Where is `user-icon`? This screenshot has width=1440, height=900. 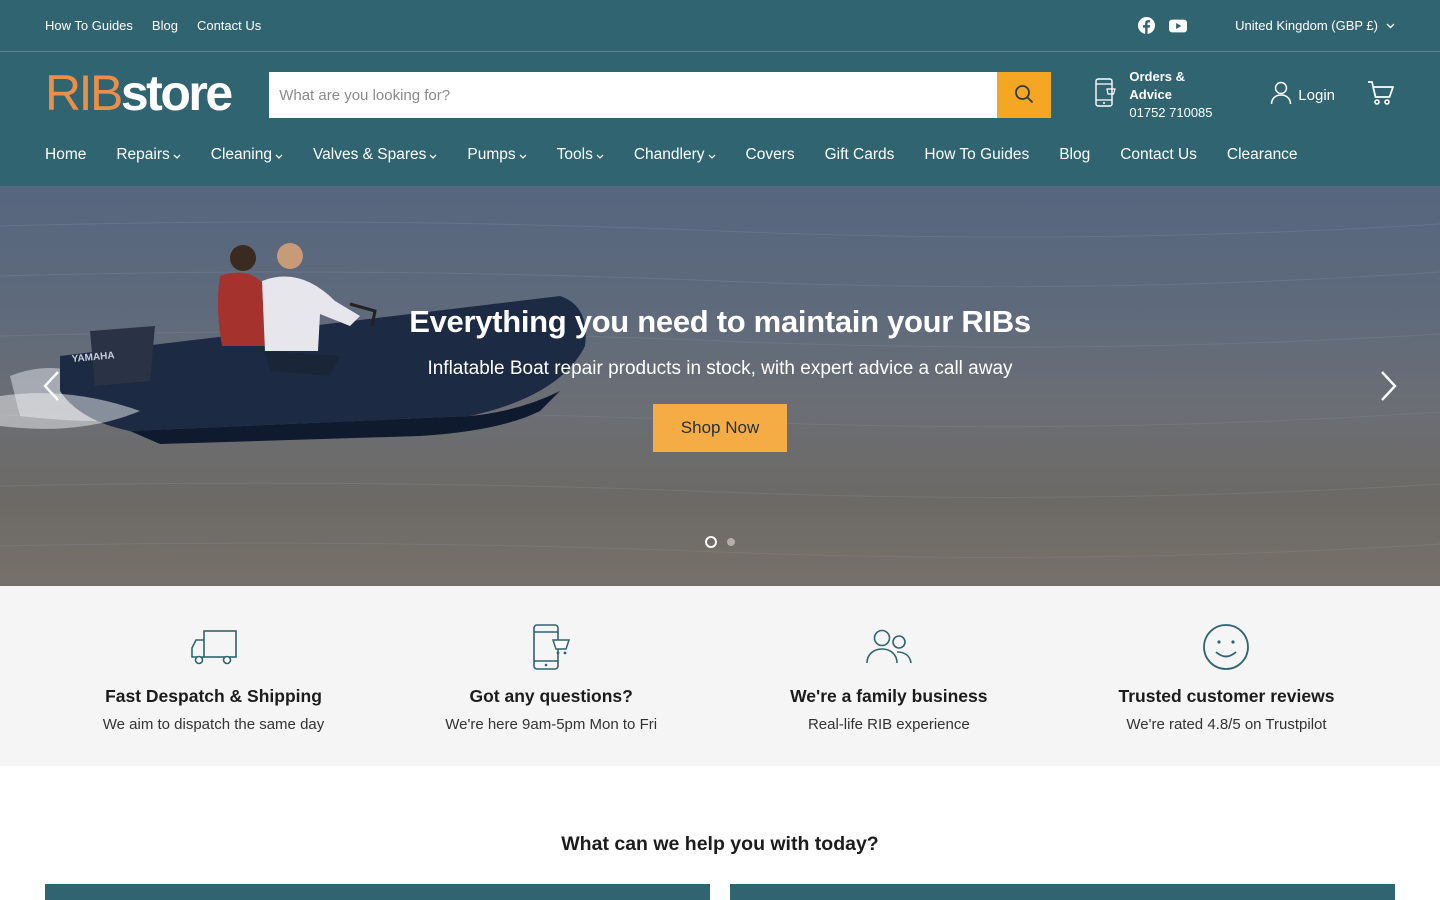
user-icon is located at coordinates (1281, 95).